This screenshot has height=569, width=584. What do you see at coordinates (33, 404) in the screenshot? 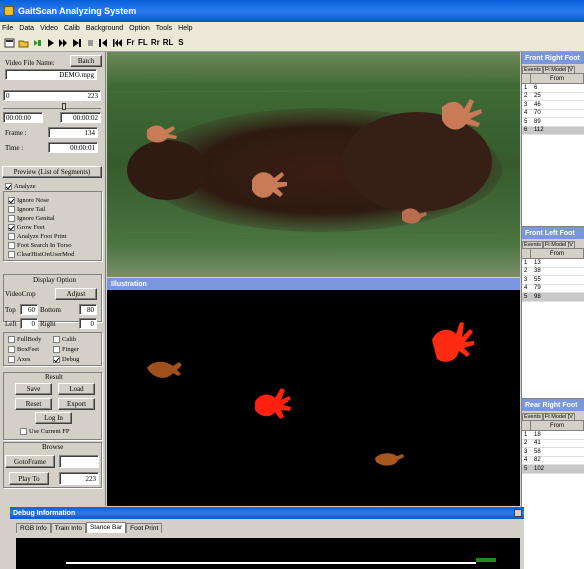
I see `reset-button: Reset` at bounding box center [33, 404].